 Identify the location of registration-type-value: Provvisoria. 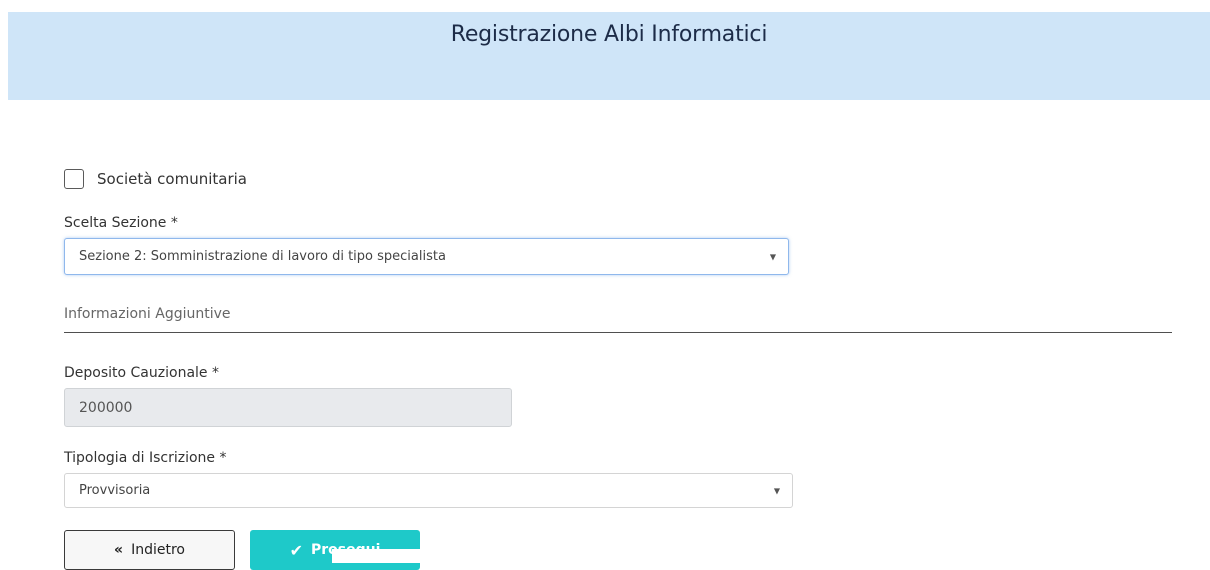
(115, 490).